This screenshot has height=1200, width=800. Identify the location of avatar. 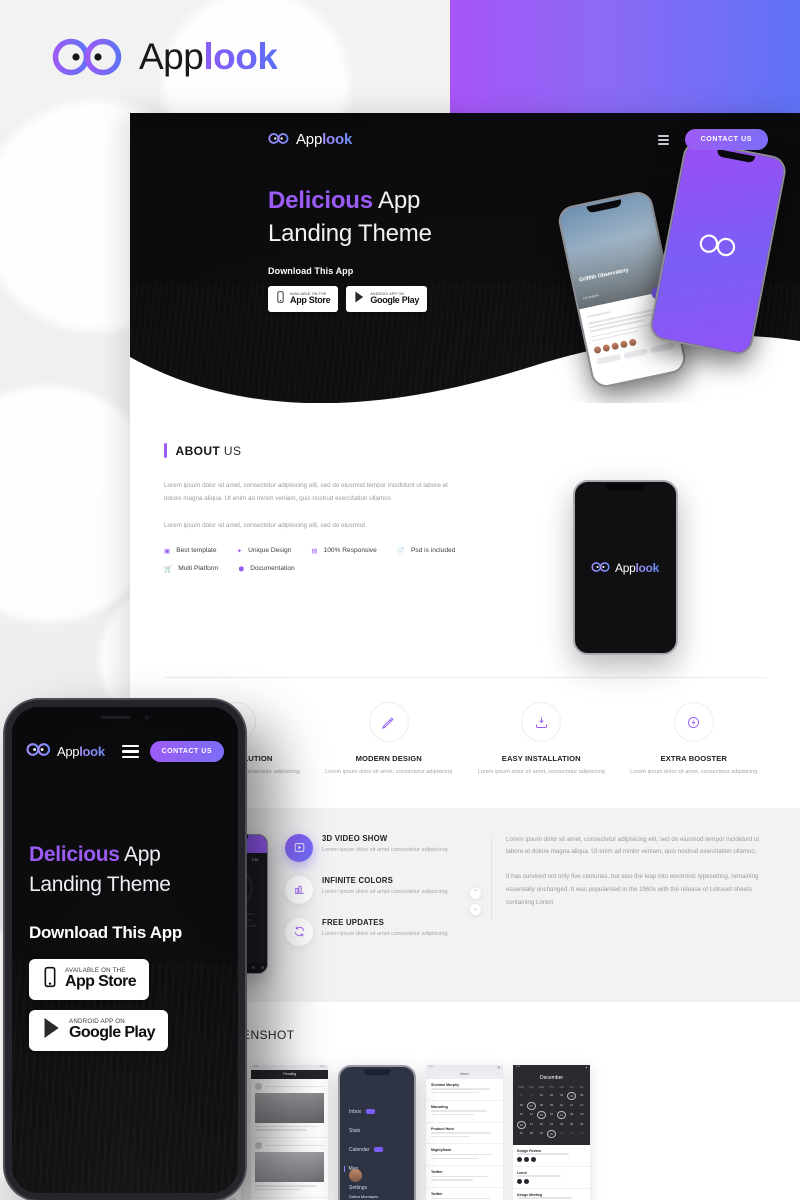
(355, 1175).